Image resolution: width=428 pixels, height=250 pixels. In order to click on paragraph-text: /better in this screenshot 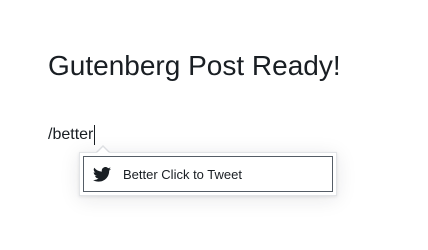, I will do `click(70, 135)`.